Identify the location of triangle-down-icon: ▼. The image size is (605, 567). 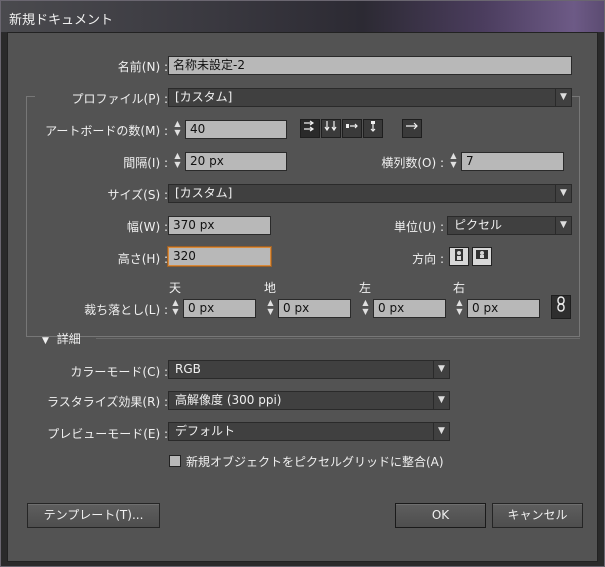
(45, 341).